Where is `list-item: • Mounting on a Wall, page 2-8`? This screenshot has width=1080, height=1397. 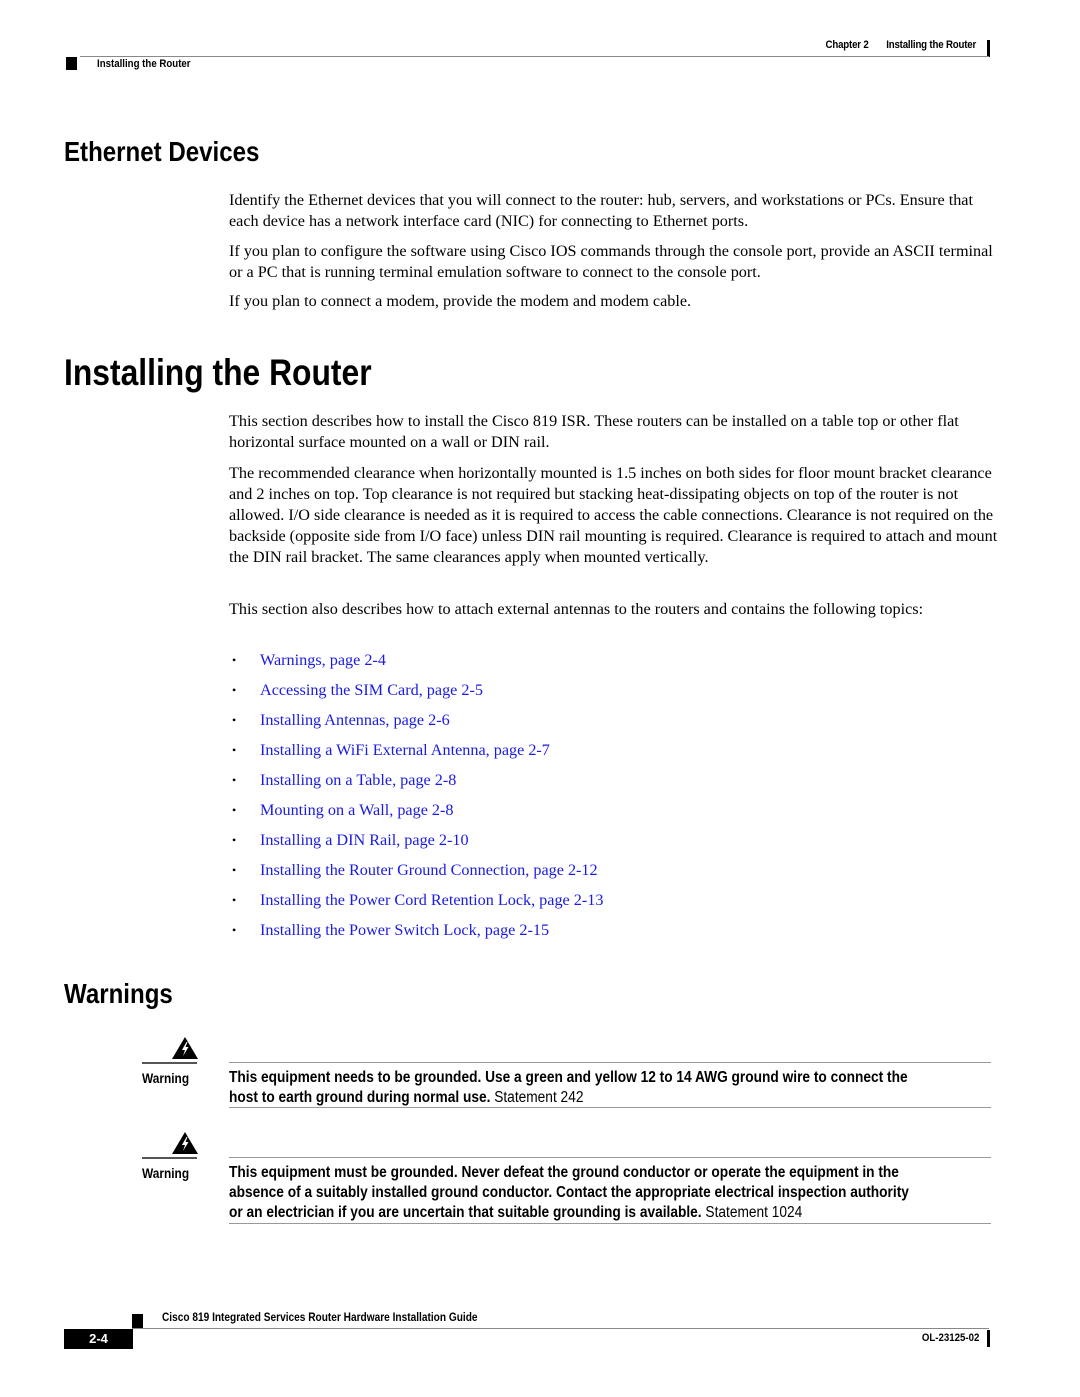 list-item: • Mounting on a Wall, page 2-8 is located at coordinates (417, 815).